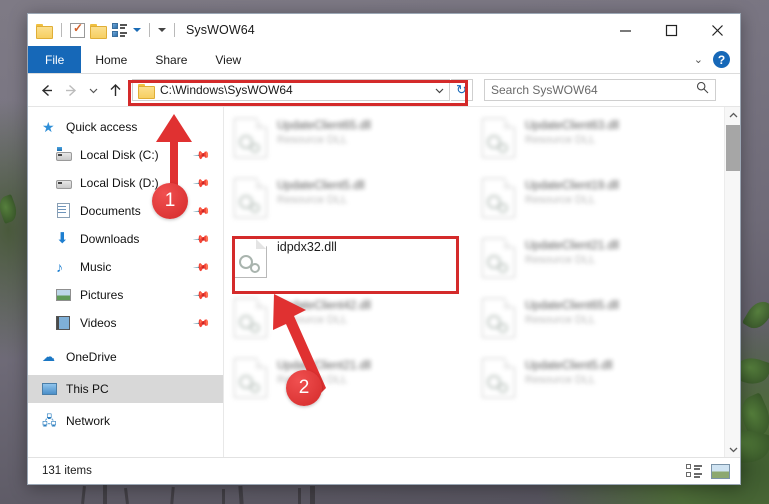 This screenshot has width=769, height=504. I want to click on large-icons-view-icon, so click(720, 471).